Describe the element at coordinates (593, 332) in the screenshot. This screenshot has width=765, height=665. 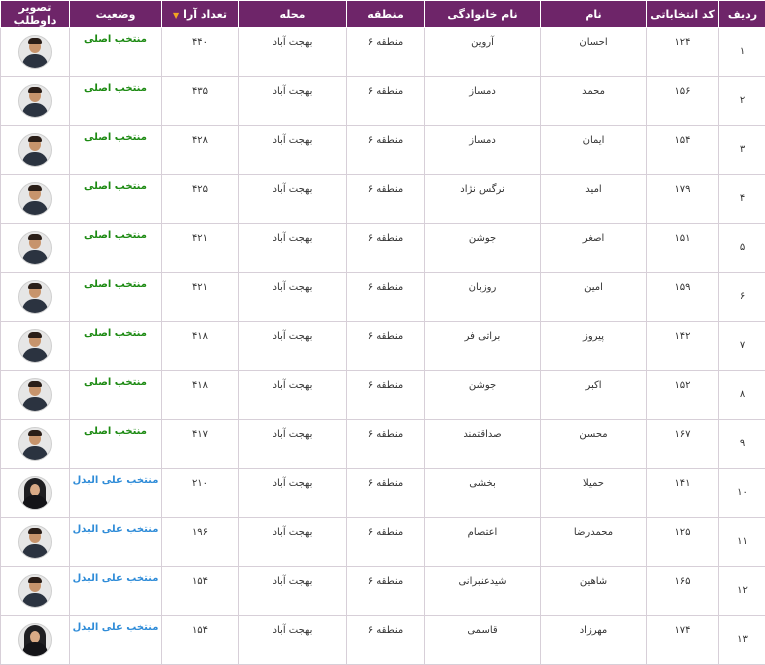
I see `cell-first-name-text: پیروز` at that location.